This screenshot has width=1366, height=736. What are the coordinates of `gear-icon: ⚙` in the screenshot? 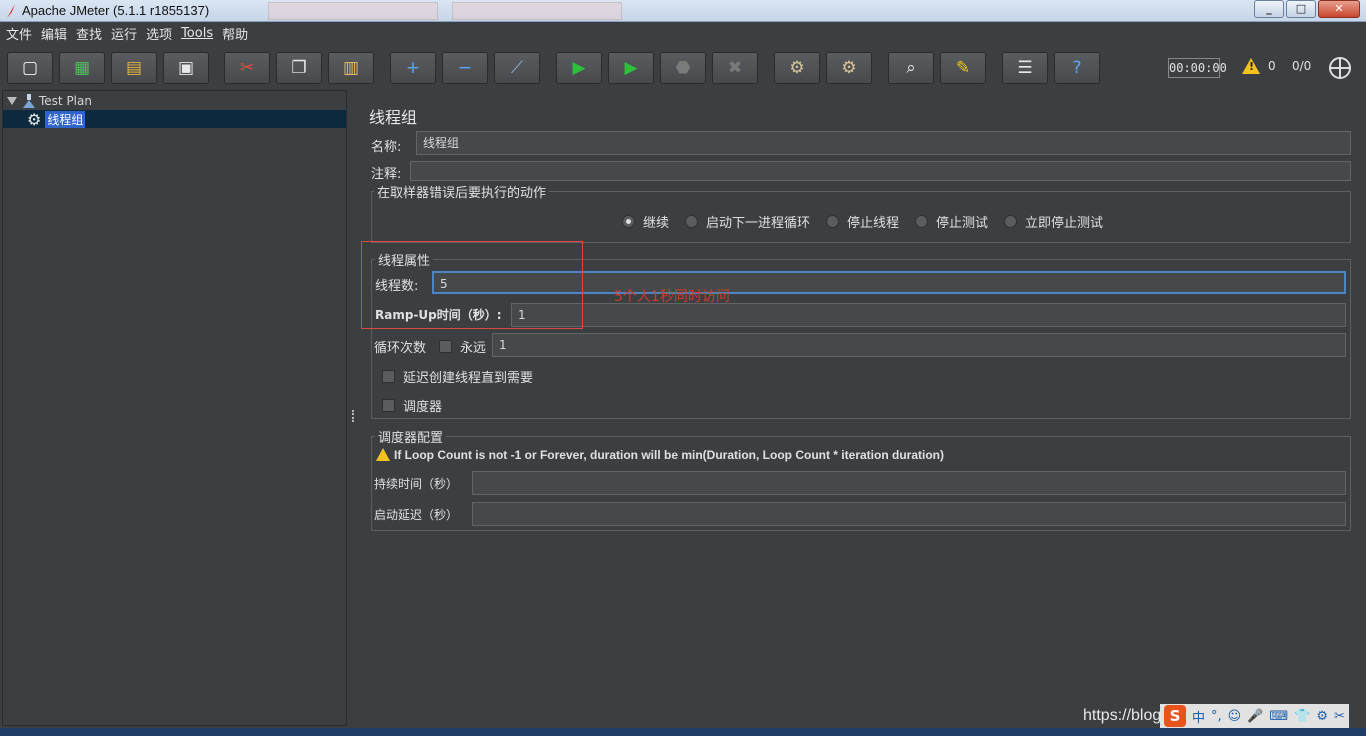 It's located at (34, 119).